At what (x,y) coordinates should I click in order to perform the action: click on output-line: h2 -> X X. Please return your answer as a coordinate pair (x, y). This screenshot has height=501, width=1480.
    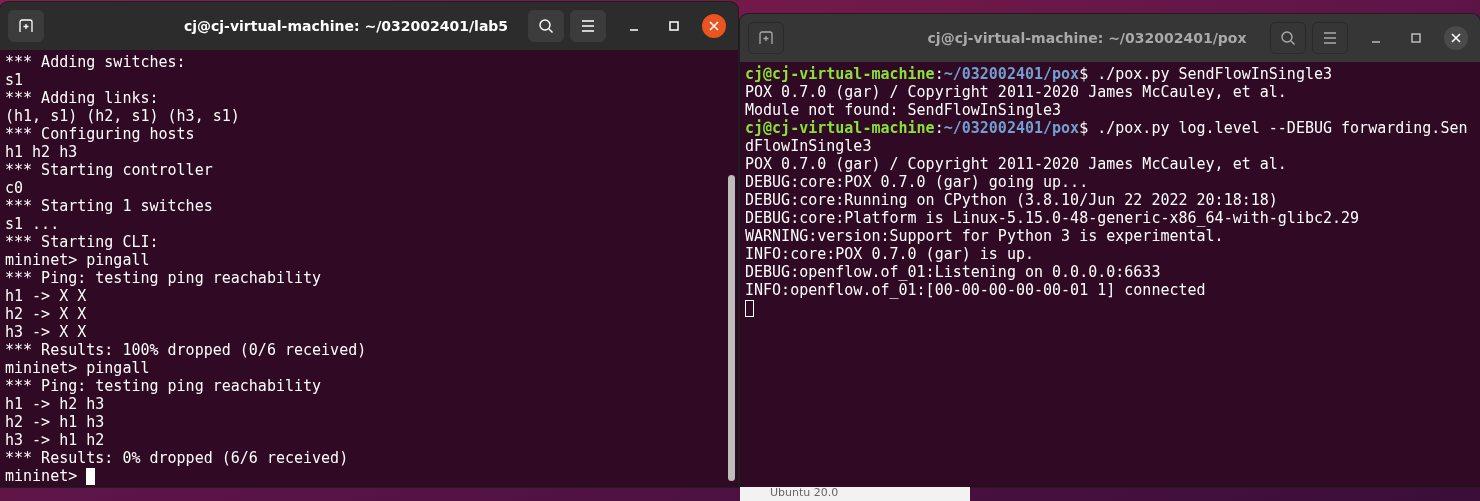
    Looking at the image, I should click on (46, 314).